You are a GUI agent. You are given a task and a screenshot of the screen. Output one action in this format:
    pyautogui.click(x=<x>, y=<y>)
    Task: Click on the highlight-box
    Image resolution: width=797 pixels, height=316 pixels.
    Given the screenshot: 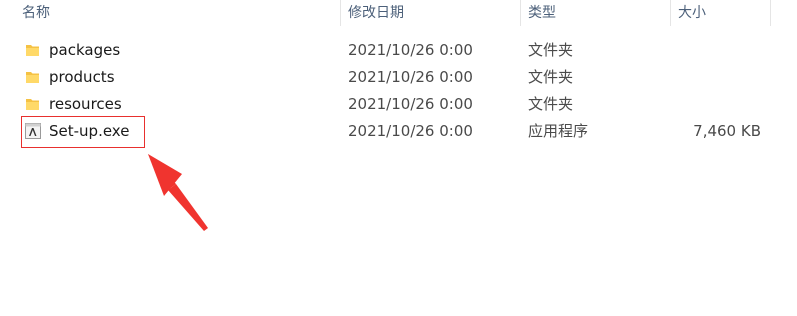 What is the action you would take?
    pyautogui.click(x=83, y=132)
    